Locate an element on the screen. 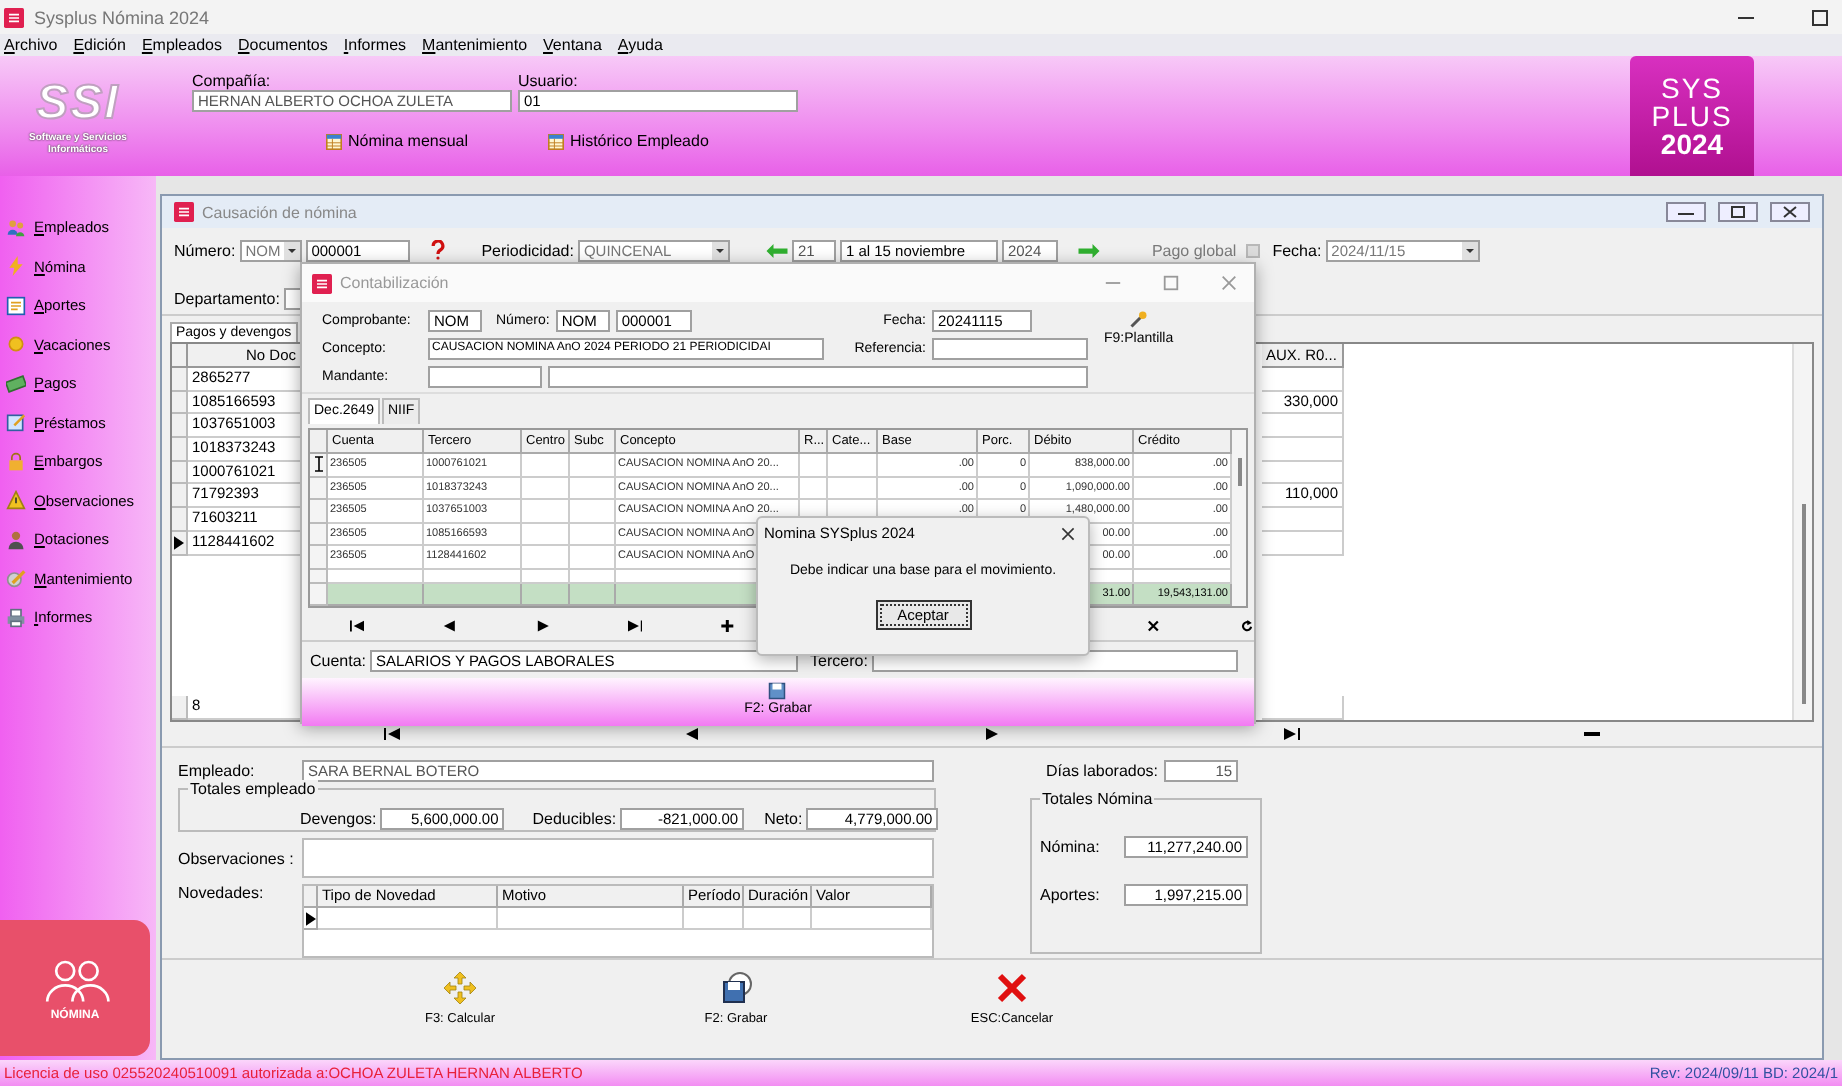  window-title: Sysplus Nómina 2024 is located at coordinates (122, 17).